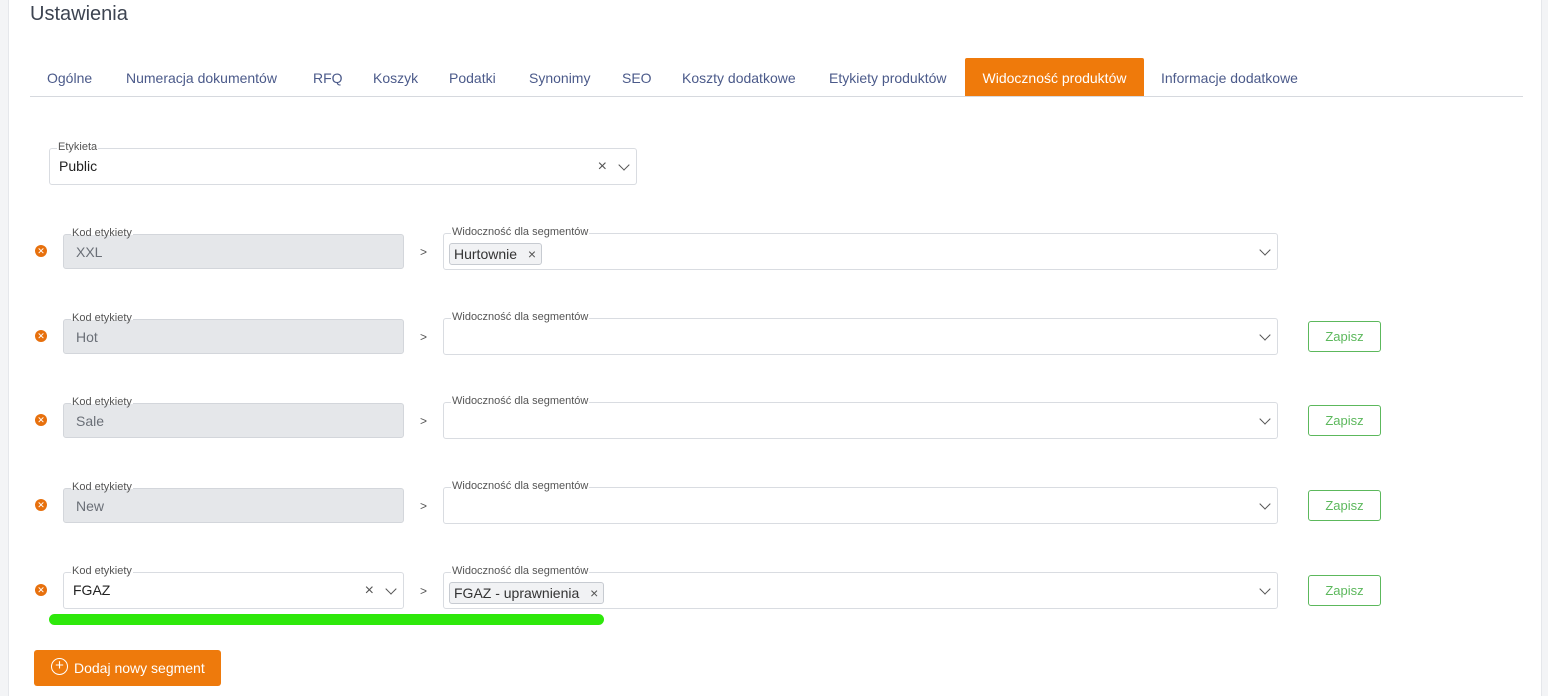 The height and width of the screenshot is (696, 1548). I want to click on label-select-legend: Etykieta, so click(78, 147).